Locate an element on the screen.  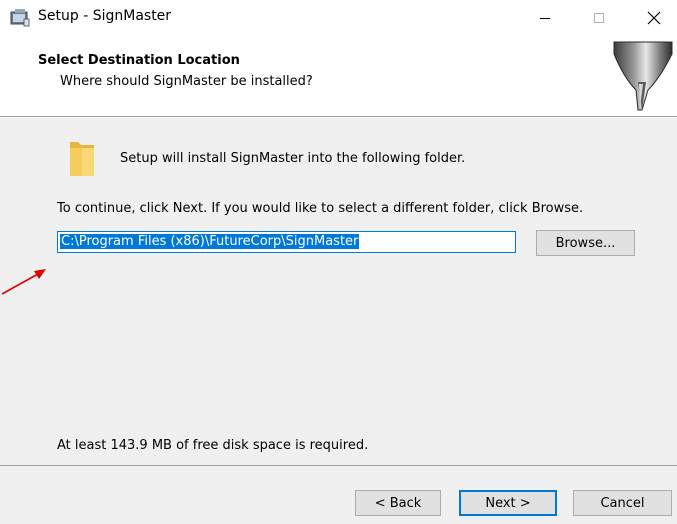
maximize-button is located at coordinates (599, 18).